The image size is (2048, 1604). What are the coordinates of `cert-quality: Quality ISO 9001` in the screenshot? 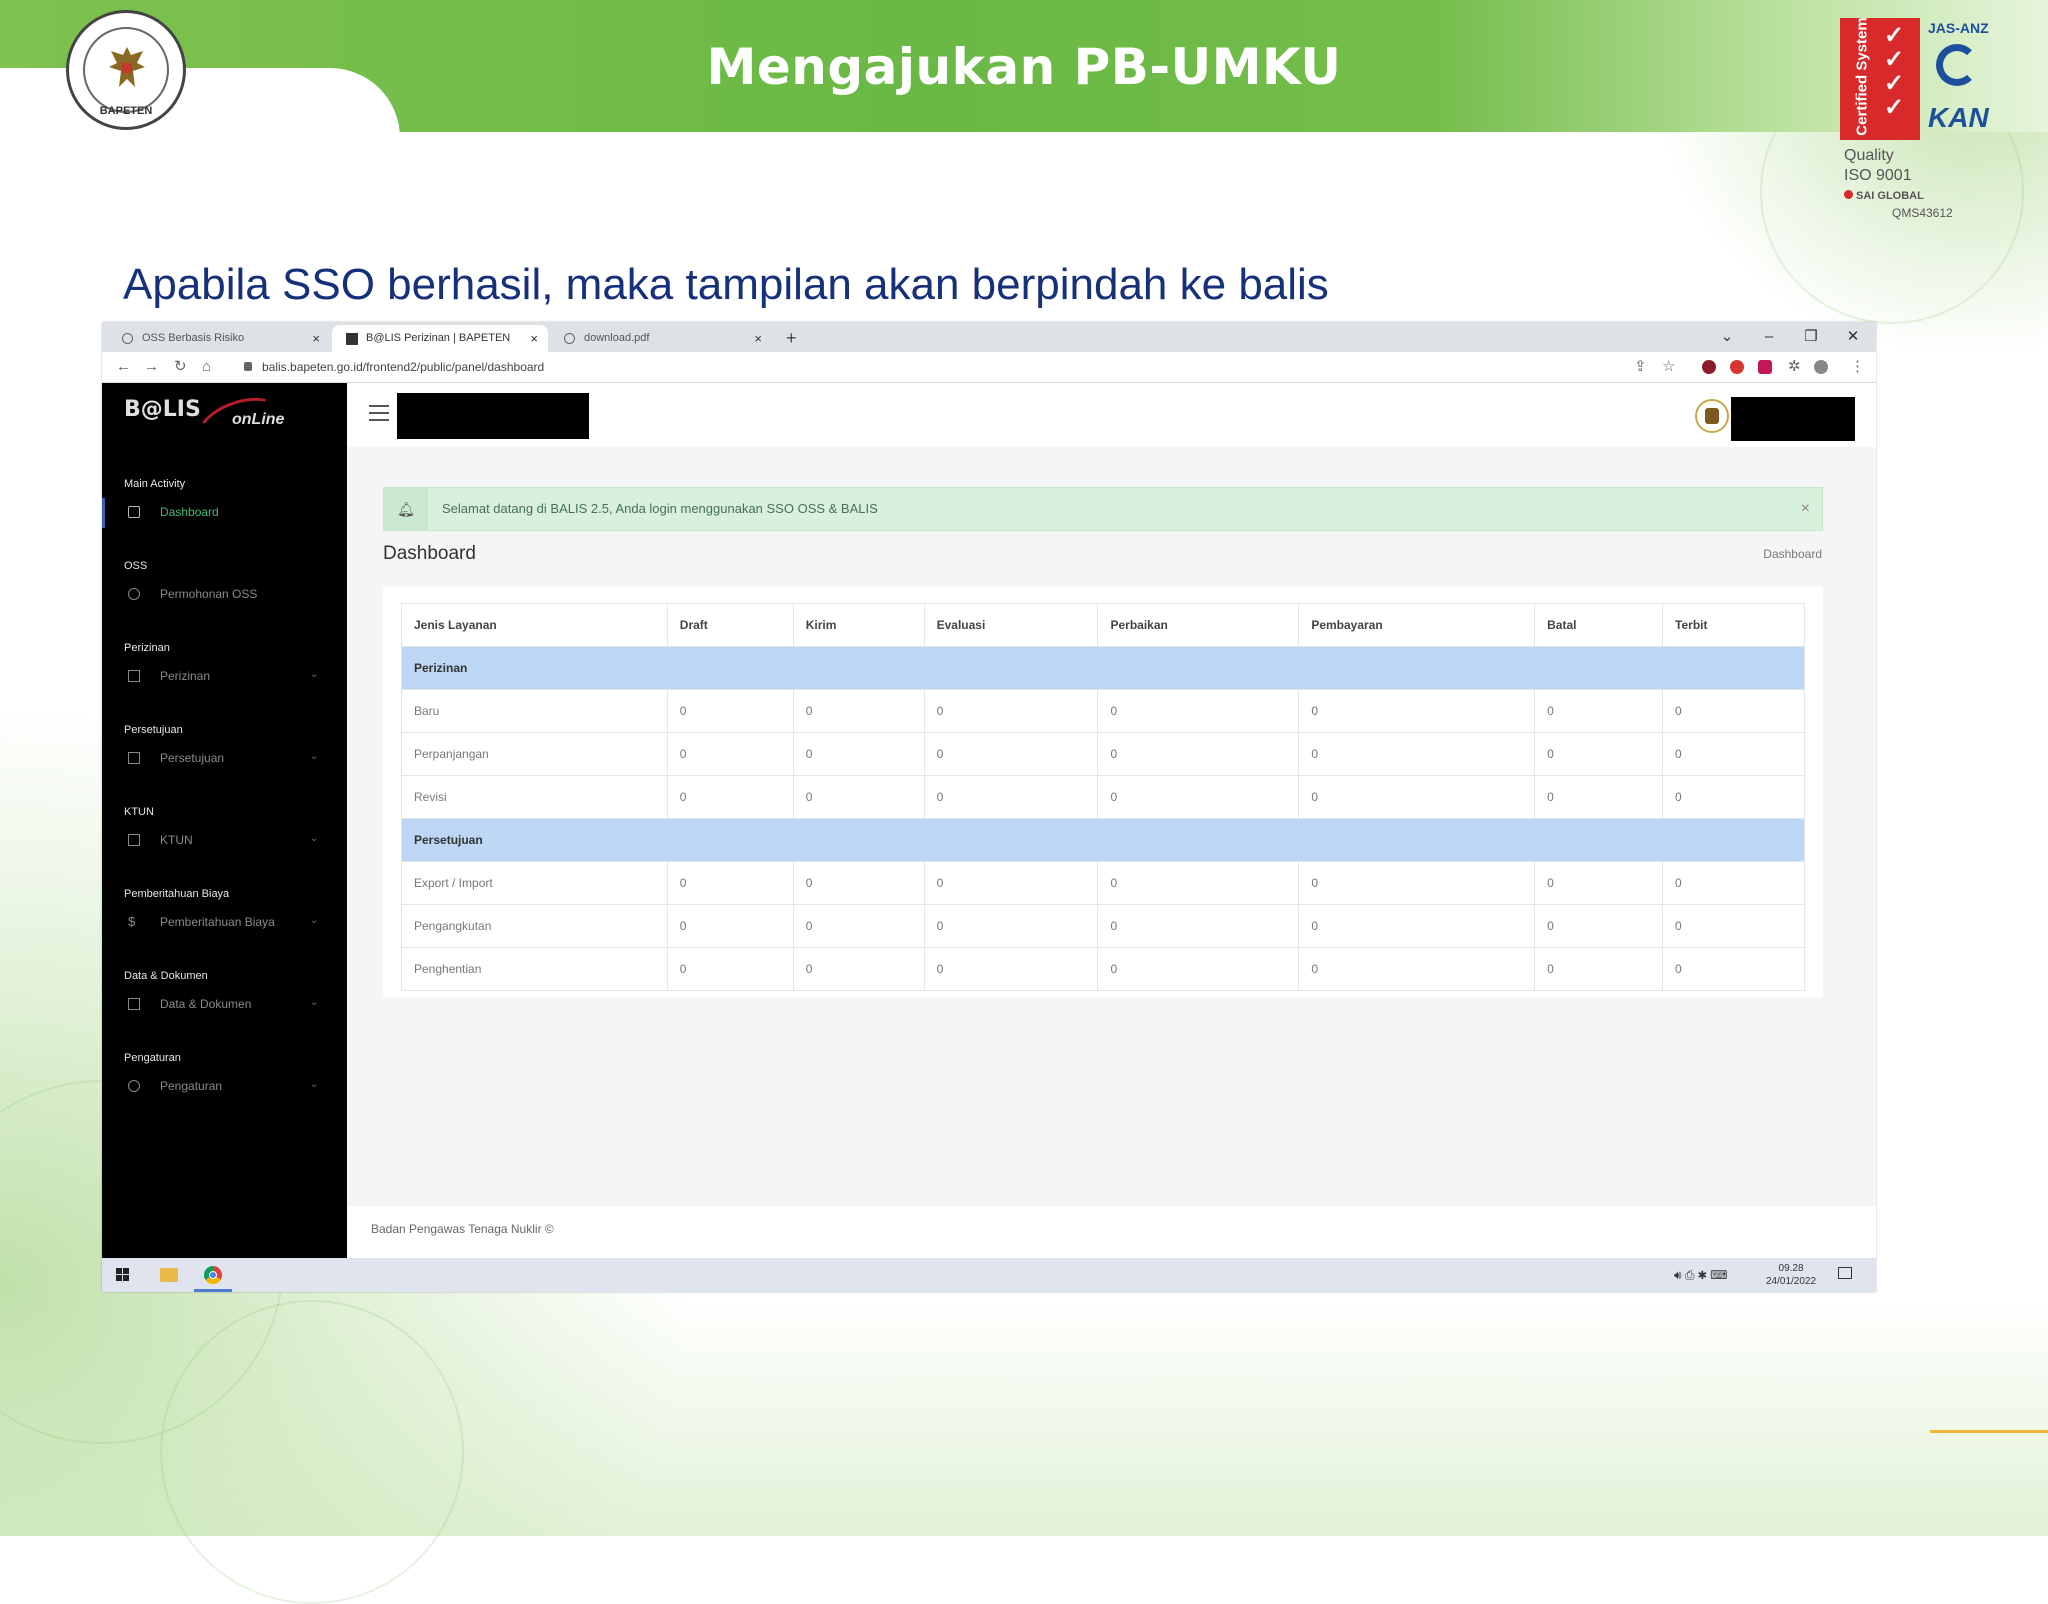 It's located at (1878, 166).